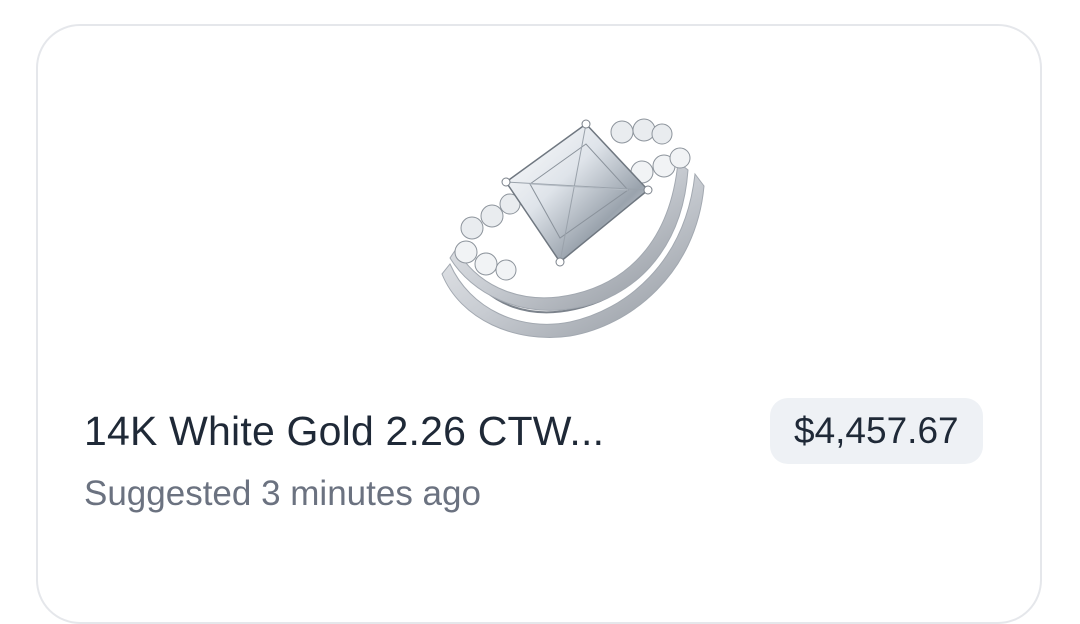  I want to click on price-badge: $4,457.67, so click(876, 431).